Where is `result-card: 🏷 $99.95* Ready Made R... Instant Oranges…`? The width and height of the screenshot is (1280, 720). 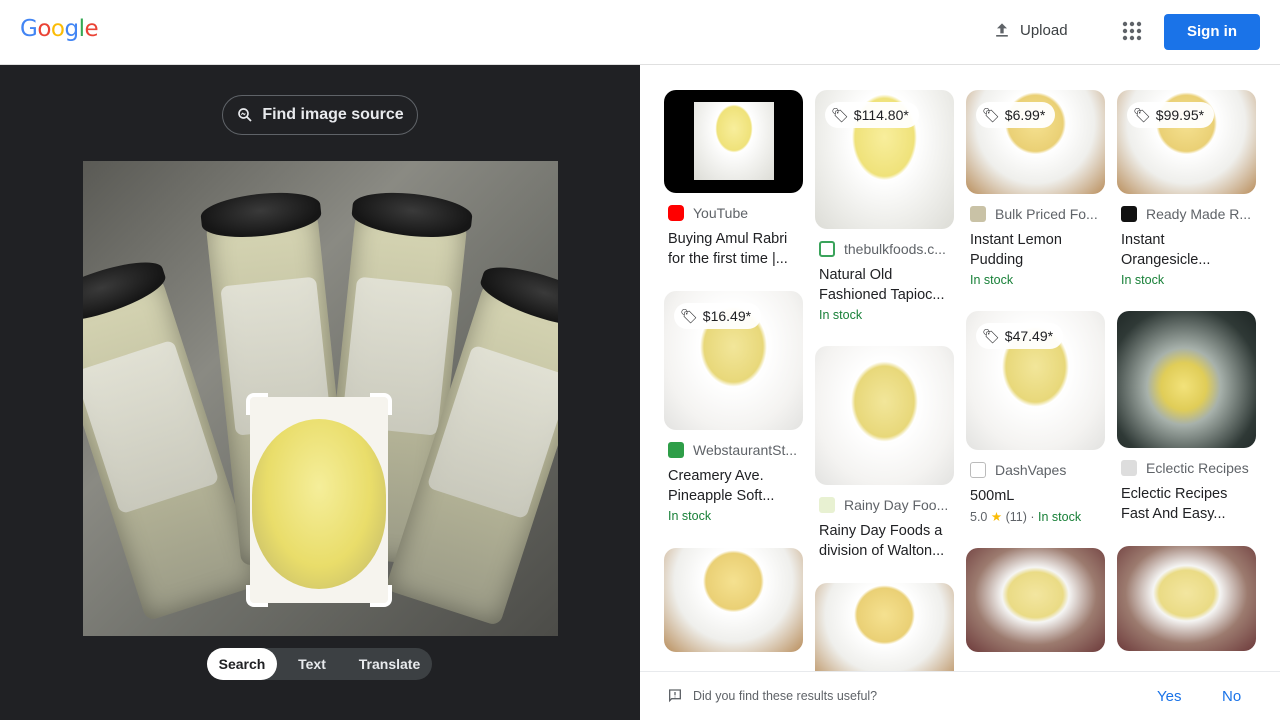
result-card: 🏷 $99.95* Ready Made R... Instant Oranges… is located at coordinates (1186, 188).